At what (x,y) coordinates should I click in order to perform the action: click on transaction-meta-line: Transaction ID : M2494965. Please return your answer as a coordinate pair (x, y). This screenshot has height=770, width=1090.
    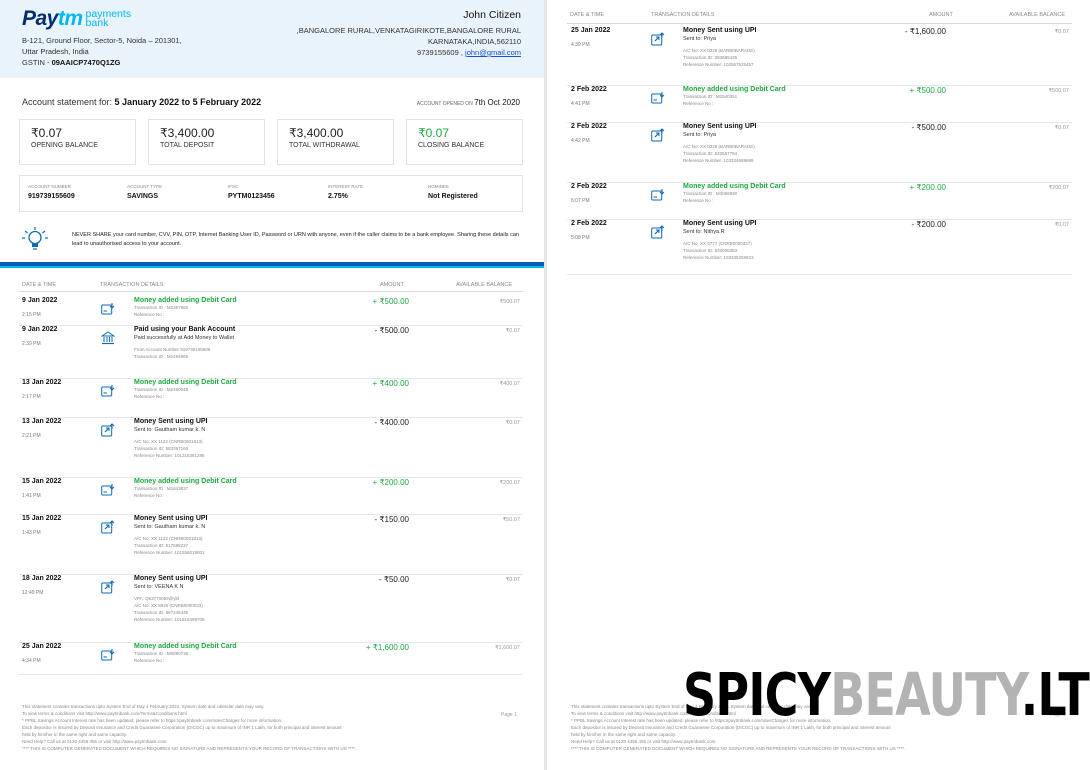
    Looking at the image, I should click on (161, 356).